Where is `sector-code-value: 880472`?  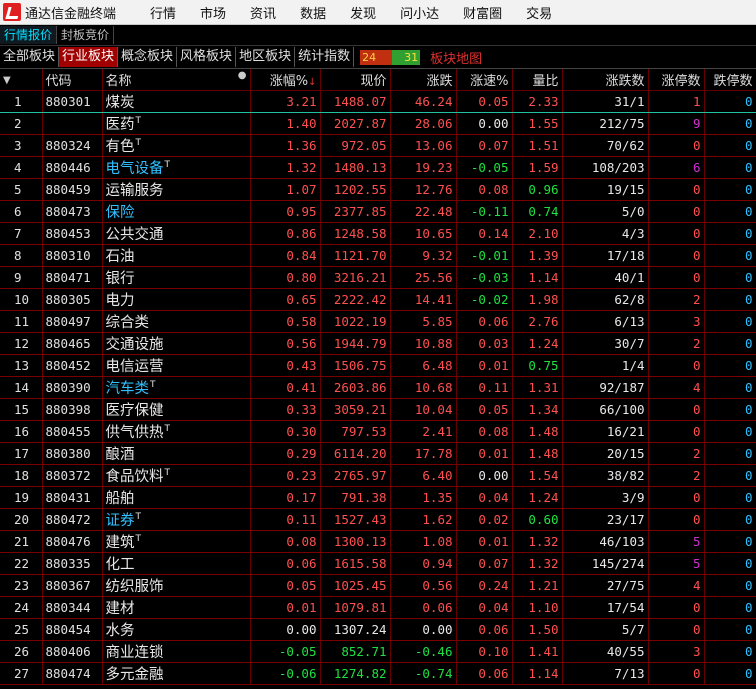
sector-code-value: 880472 is located at coordinates (68, 519).